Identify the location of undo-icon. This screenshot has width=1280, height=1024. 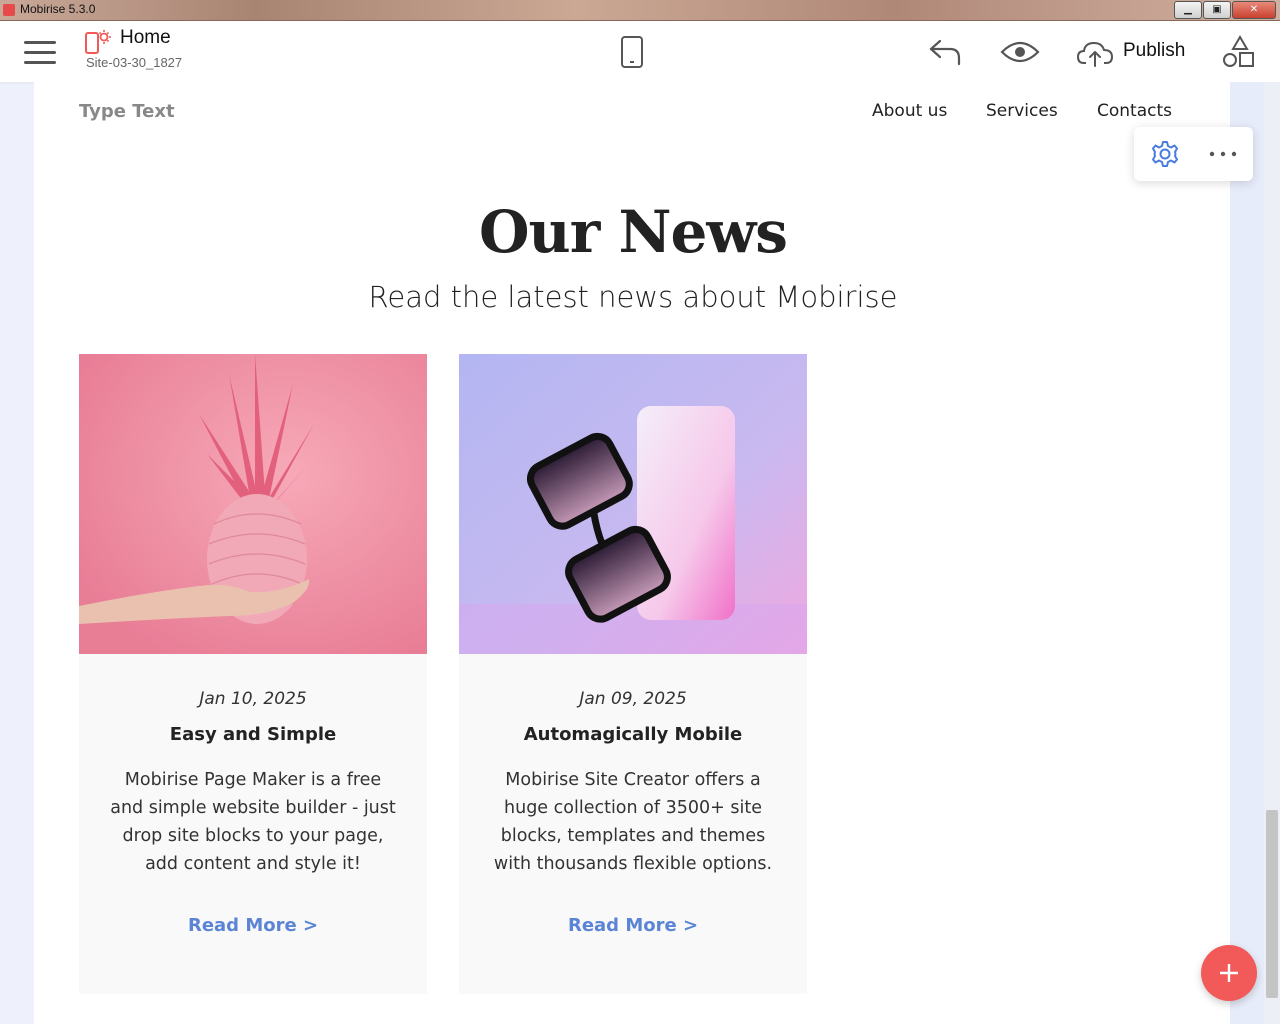
(945, 52).